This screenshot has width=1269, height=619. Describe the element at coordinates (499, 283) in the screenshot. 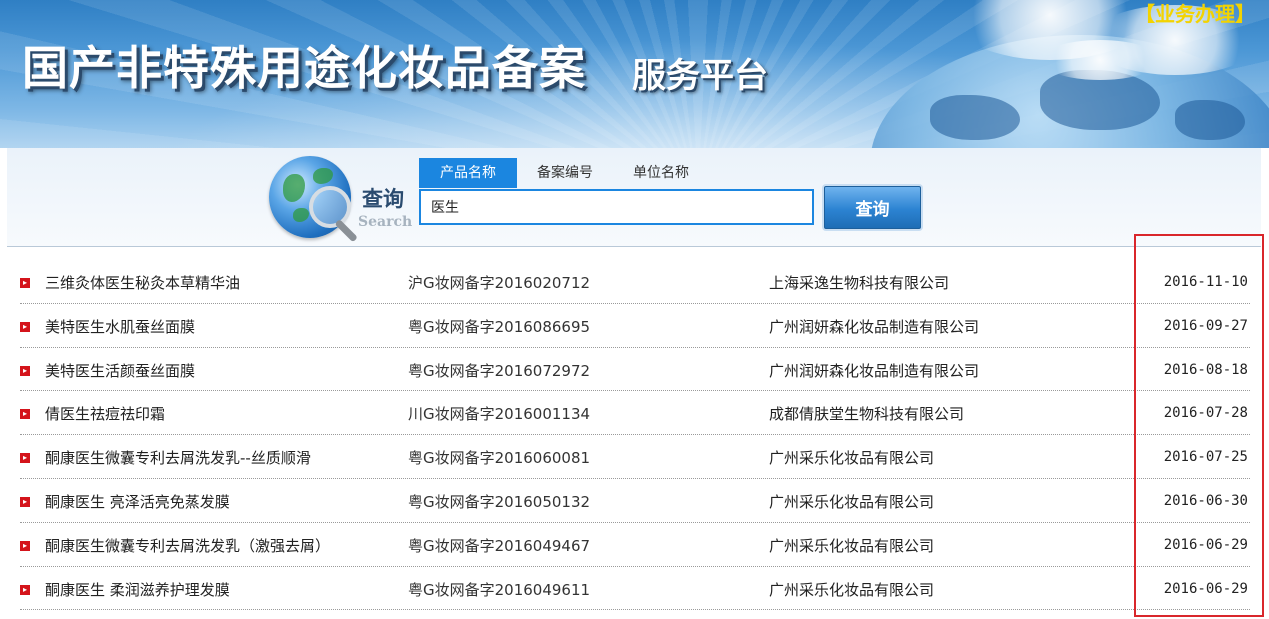

I see `filing-number: 沪G妆网备字2016020712` at that location.